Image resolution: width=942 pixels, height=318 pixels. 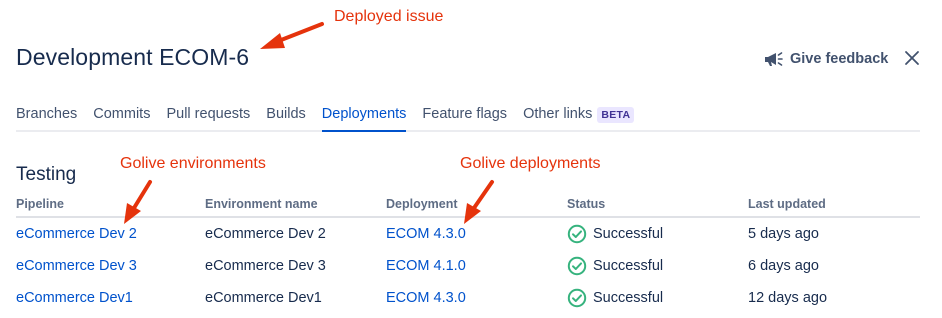 I want to click on tab-builds: Builds, so click(x=286, y=114).